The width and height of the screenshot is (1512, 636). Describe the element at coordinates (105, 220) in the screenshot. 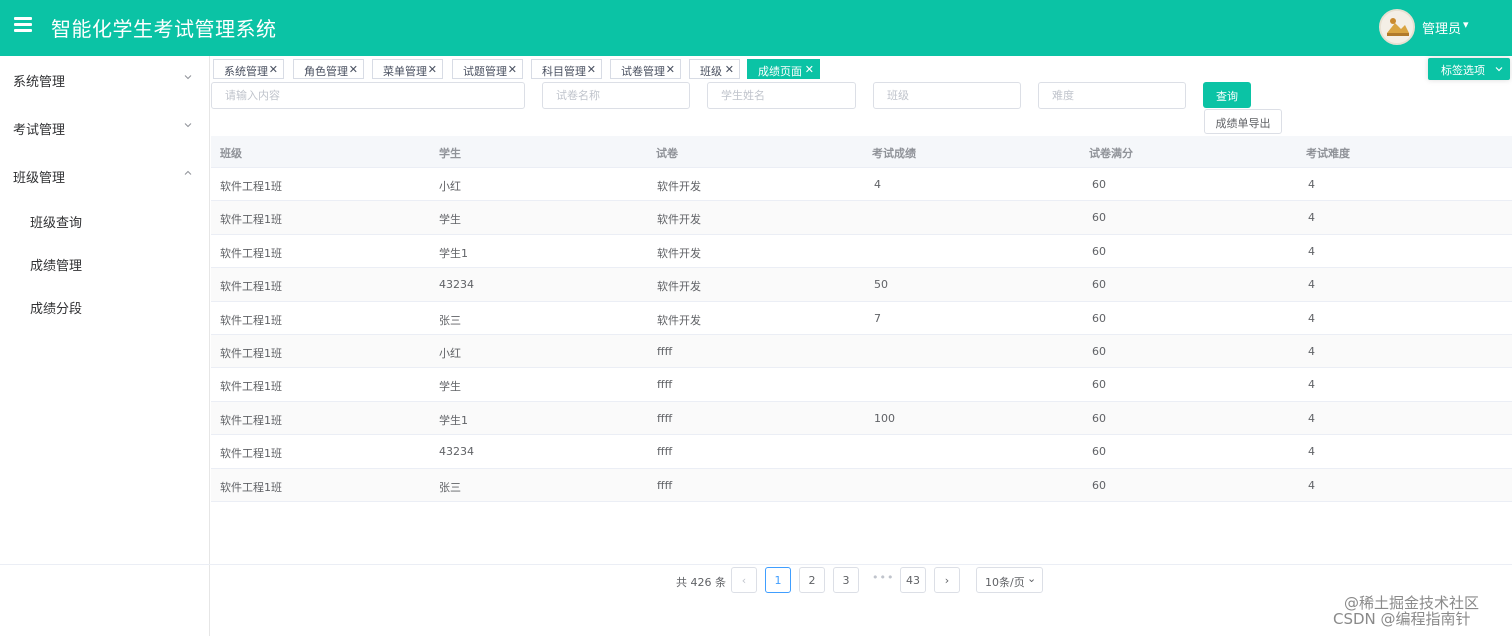

I see `sidebar-item-class-query: 班级查询` at that location.